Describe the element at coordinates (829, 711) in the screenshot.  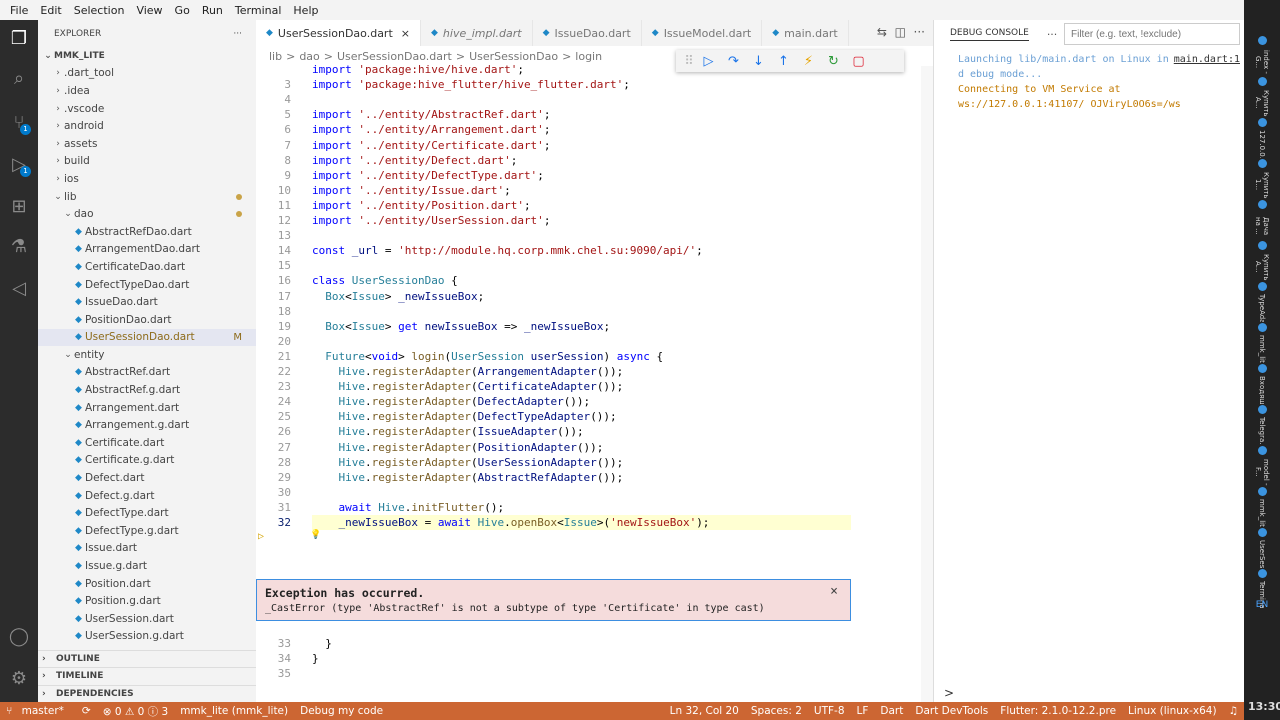
I see `encoding: UTF-8` at that location.